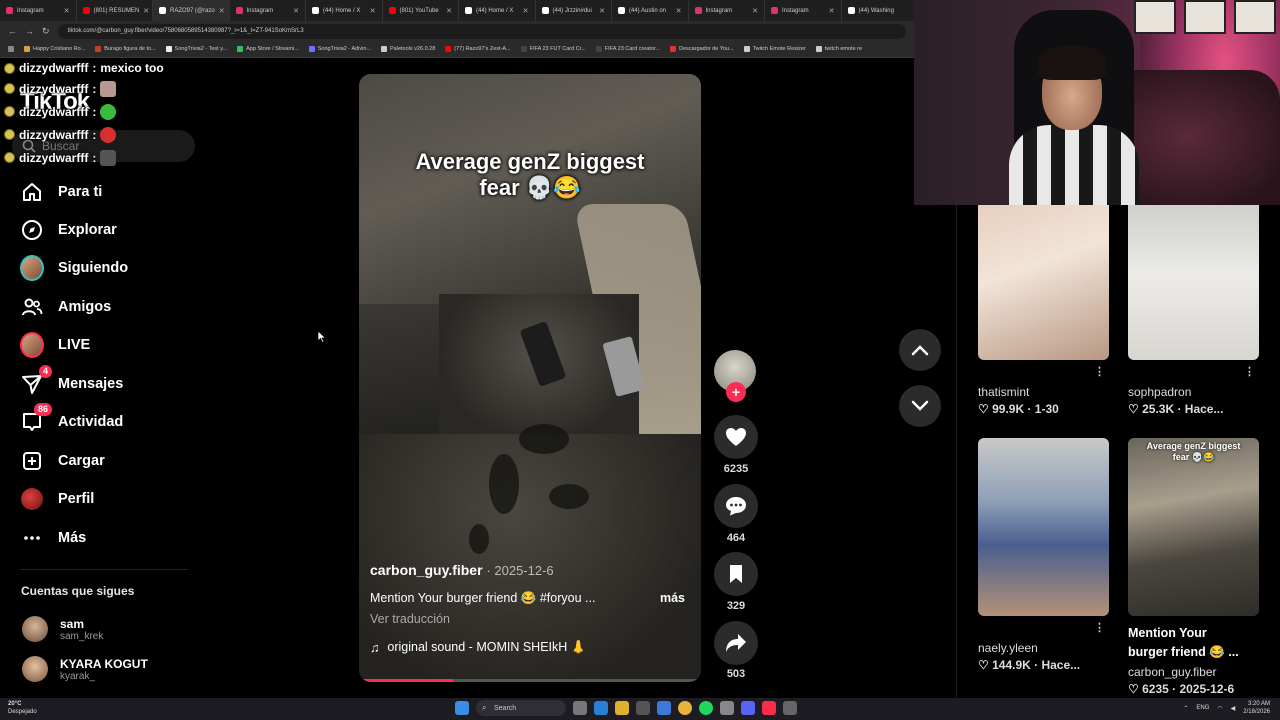  Describe the element at coordinates (736, 643) in the screenshot. I see `share-button` at that location.